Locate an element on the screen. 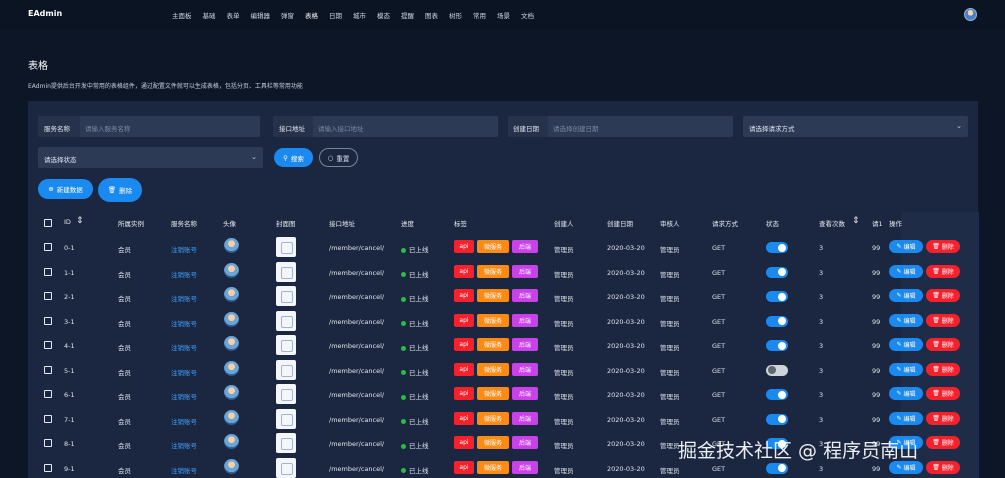 The height and width of the screenshot is (478, 1005). app-logo: EAdmin is located at coordinates (45, 13).